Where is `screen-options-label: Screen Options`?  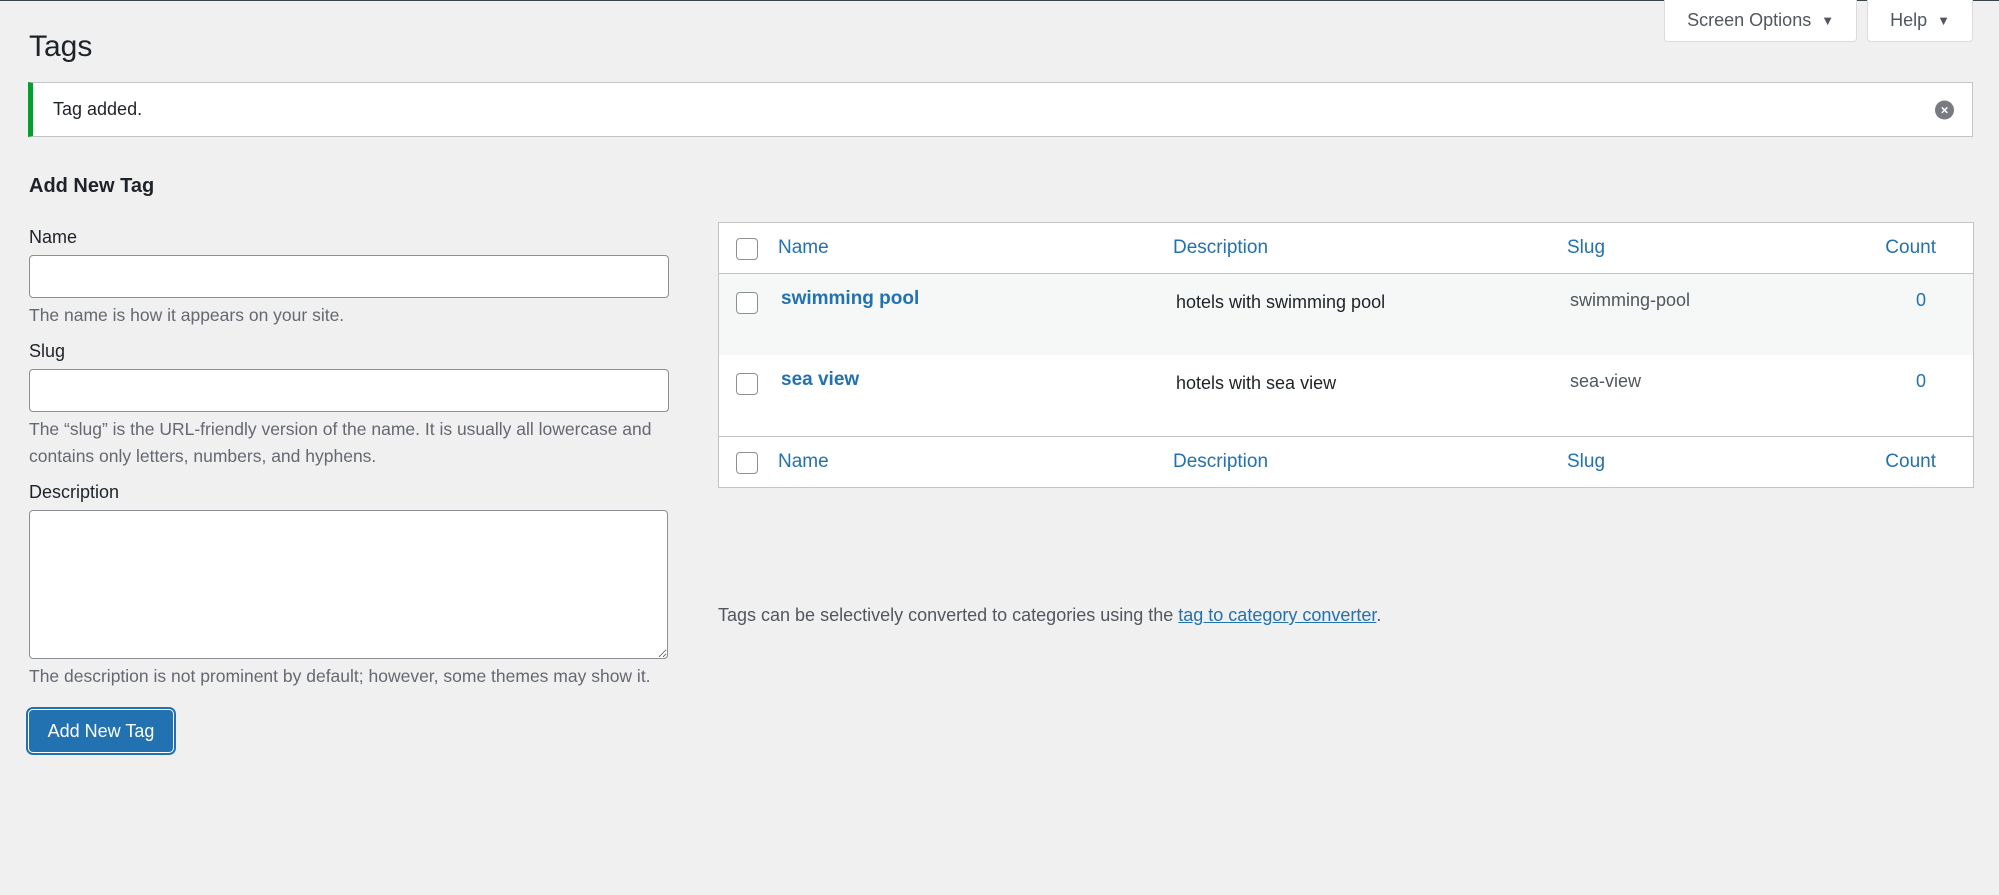
screen-options-label: Screen Options is located at coordinates (1749, 20).